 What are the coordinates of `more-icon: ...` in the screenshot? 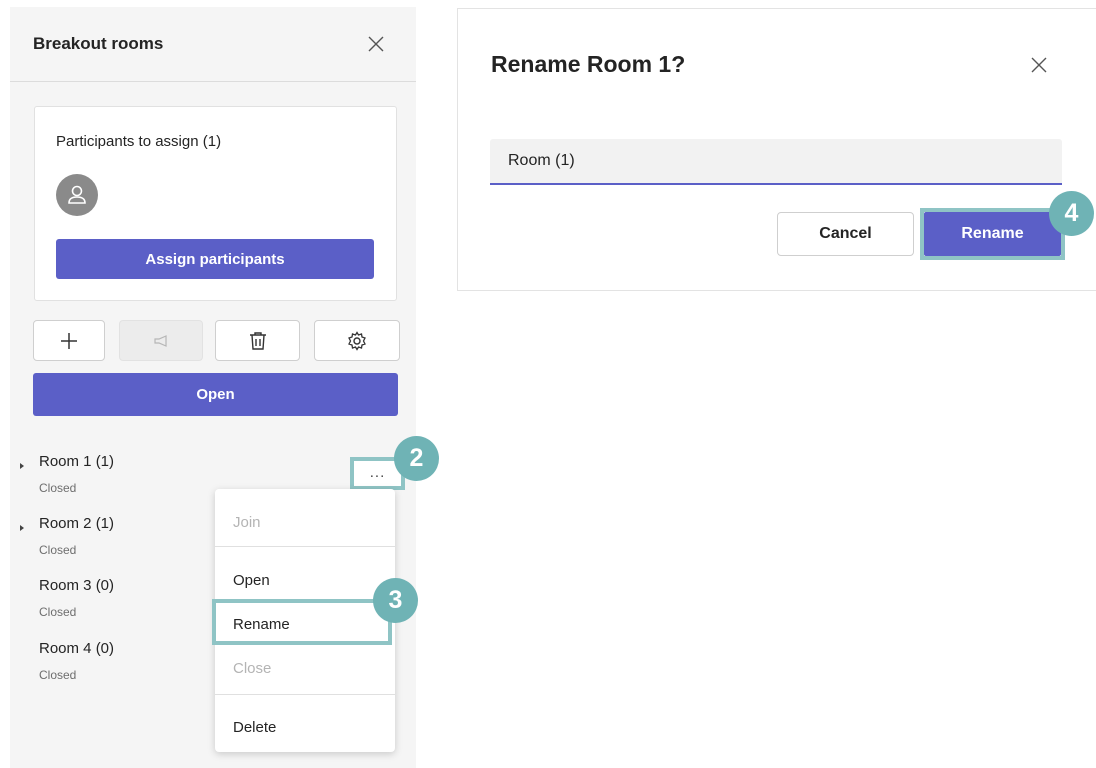 It's located at (377, 472).